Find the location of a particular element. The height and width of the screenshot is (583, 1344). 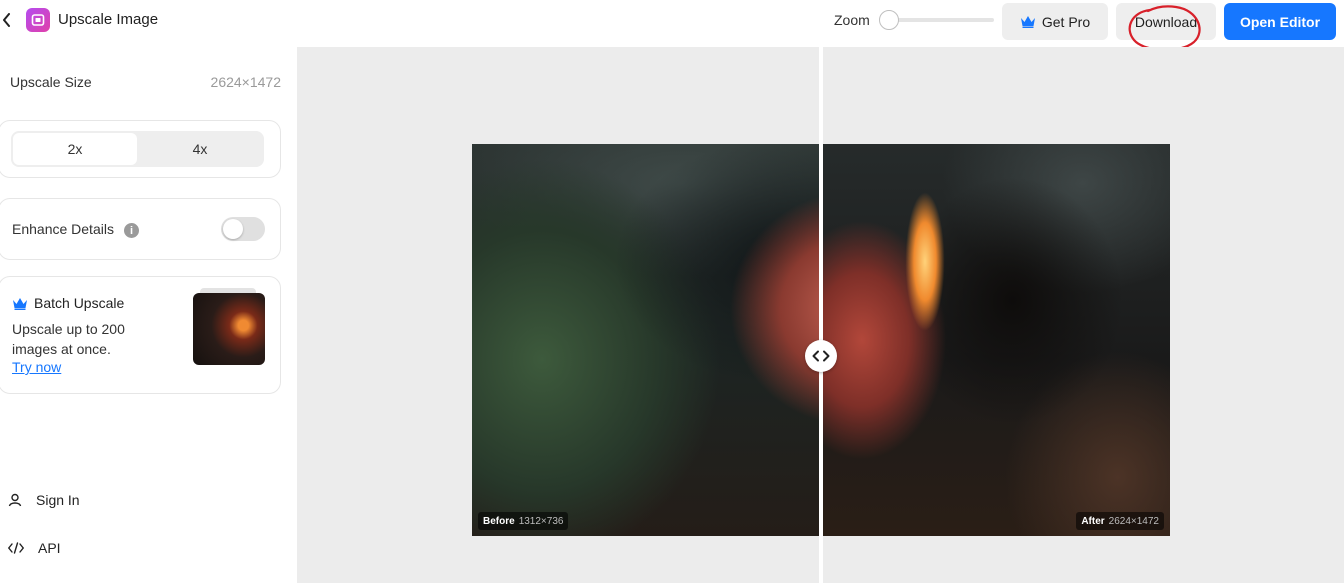

back-button is located at coordinates (7, 20).